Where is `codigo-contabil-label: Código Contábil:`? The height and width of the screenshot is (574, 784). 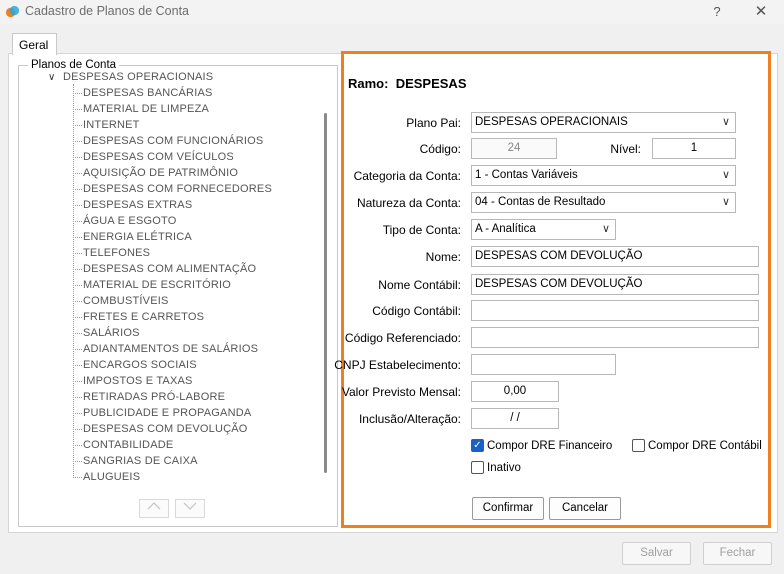
codigo-contabil-label: Código Contábil: is located at coordinates (416, 311).